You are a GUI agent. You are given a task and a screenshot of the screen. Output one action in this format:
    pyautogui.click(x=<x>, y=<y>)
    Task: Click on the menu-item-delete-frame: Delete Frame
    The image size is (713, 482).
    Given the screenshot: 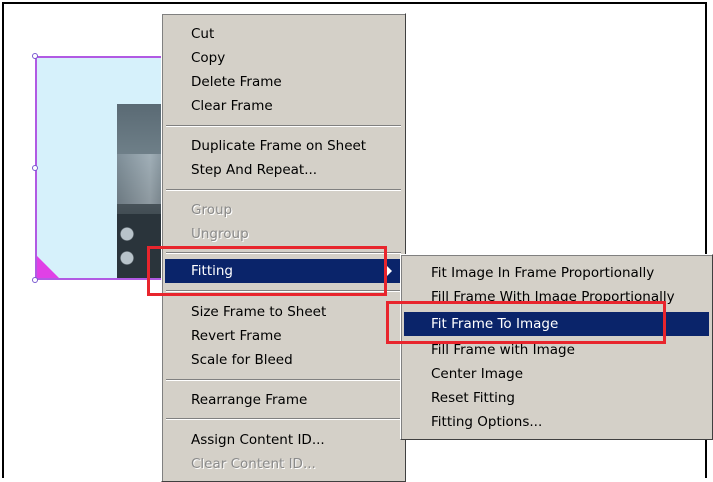 What is the action you would take?
    pyautogui.click(x=283, y=82)
    